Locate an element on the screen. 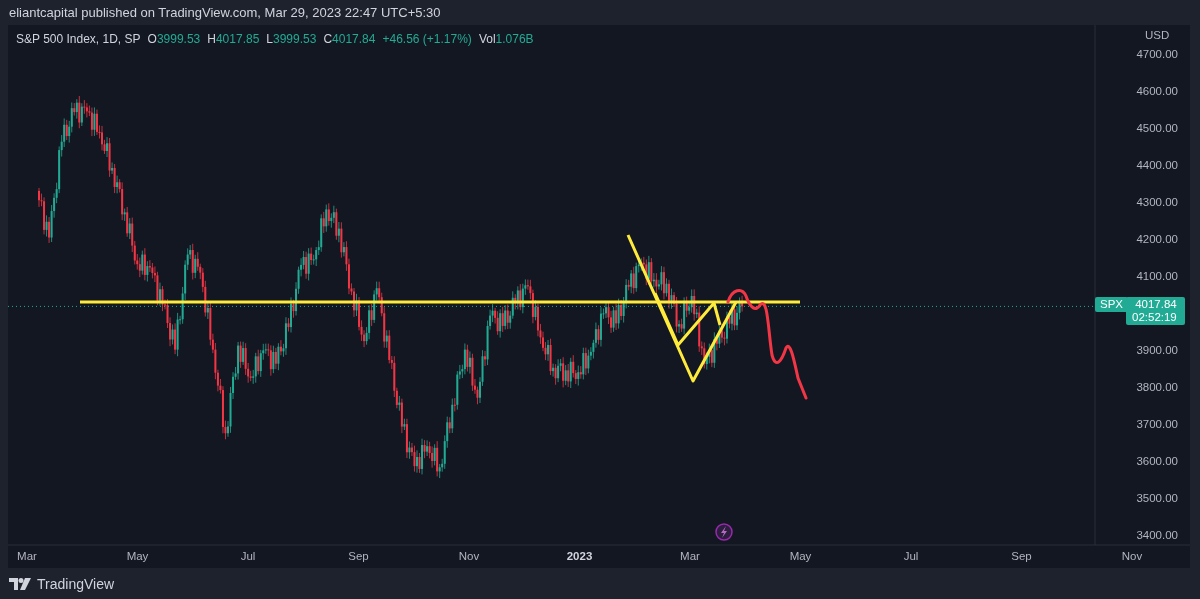 This screenshot has width=1200, height=599. ohlc-value: L3999.53 is located at coordinates (291, 39).